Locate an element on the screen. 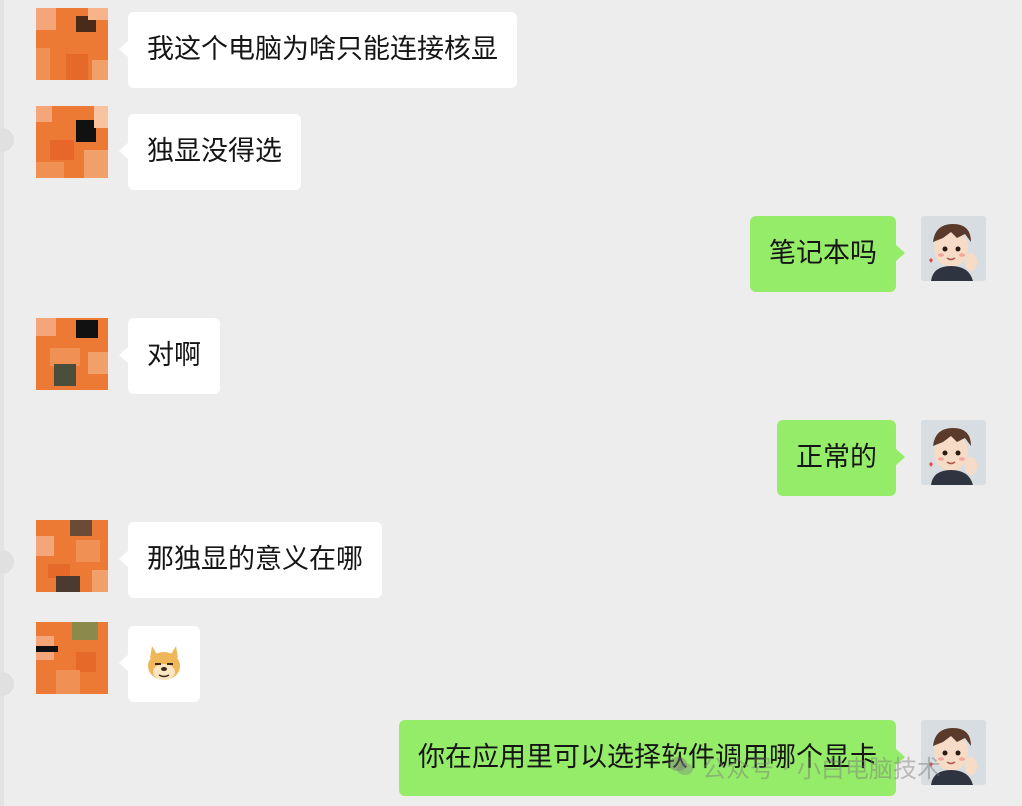 Image resolution: width=1022 pixels, height=806 pixels. message-bubble: 那独显的意义在哪 is located at coordinates (250, 560).